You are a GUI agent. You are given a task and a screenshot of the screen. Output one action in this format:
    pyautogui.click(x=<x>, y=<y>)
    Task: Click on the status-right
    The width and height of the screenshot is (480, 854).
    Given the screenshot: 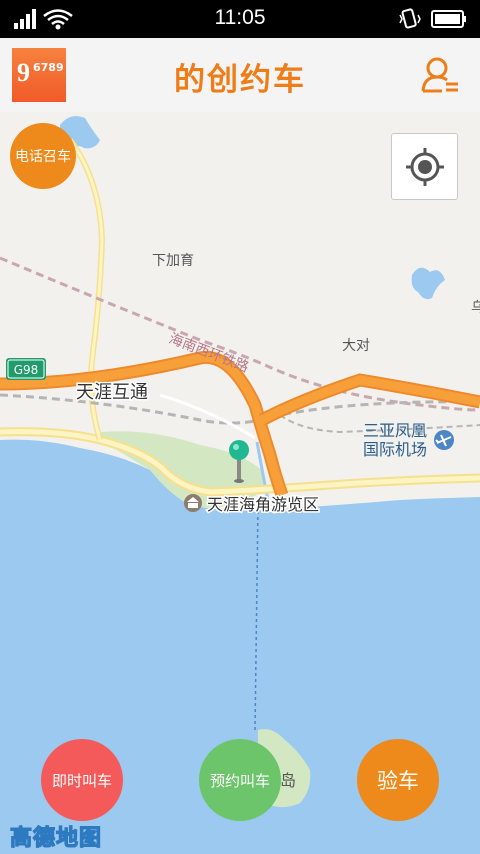 What is the action you would take?
    pyautogui.click(x=433, y=21)
    